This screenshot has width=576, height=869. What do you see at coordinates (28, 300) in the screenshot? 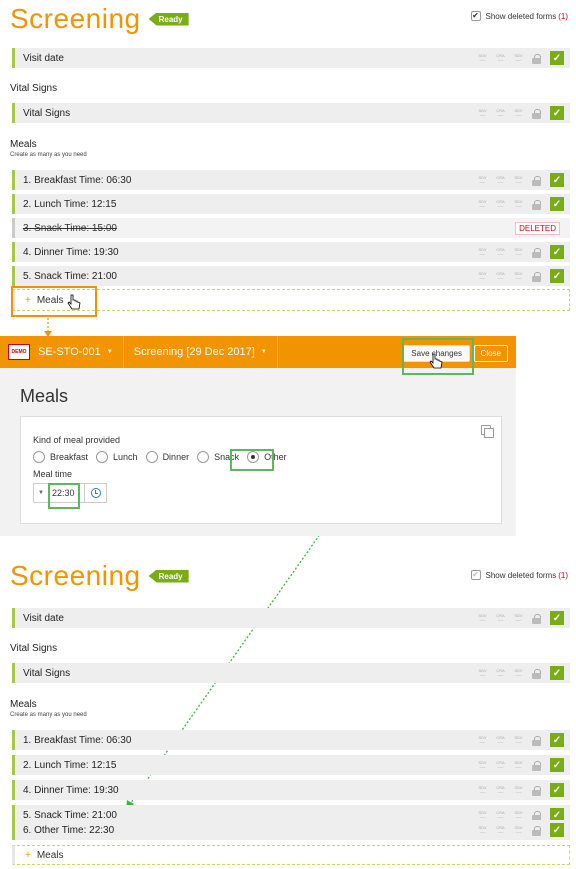
I see `plus-icon: +` at bounding box center [28, 300].